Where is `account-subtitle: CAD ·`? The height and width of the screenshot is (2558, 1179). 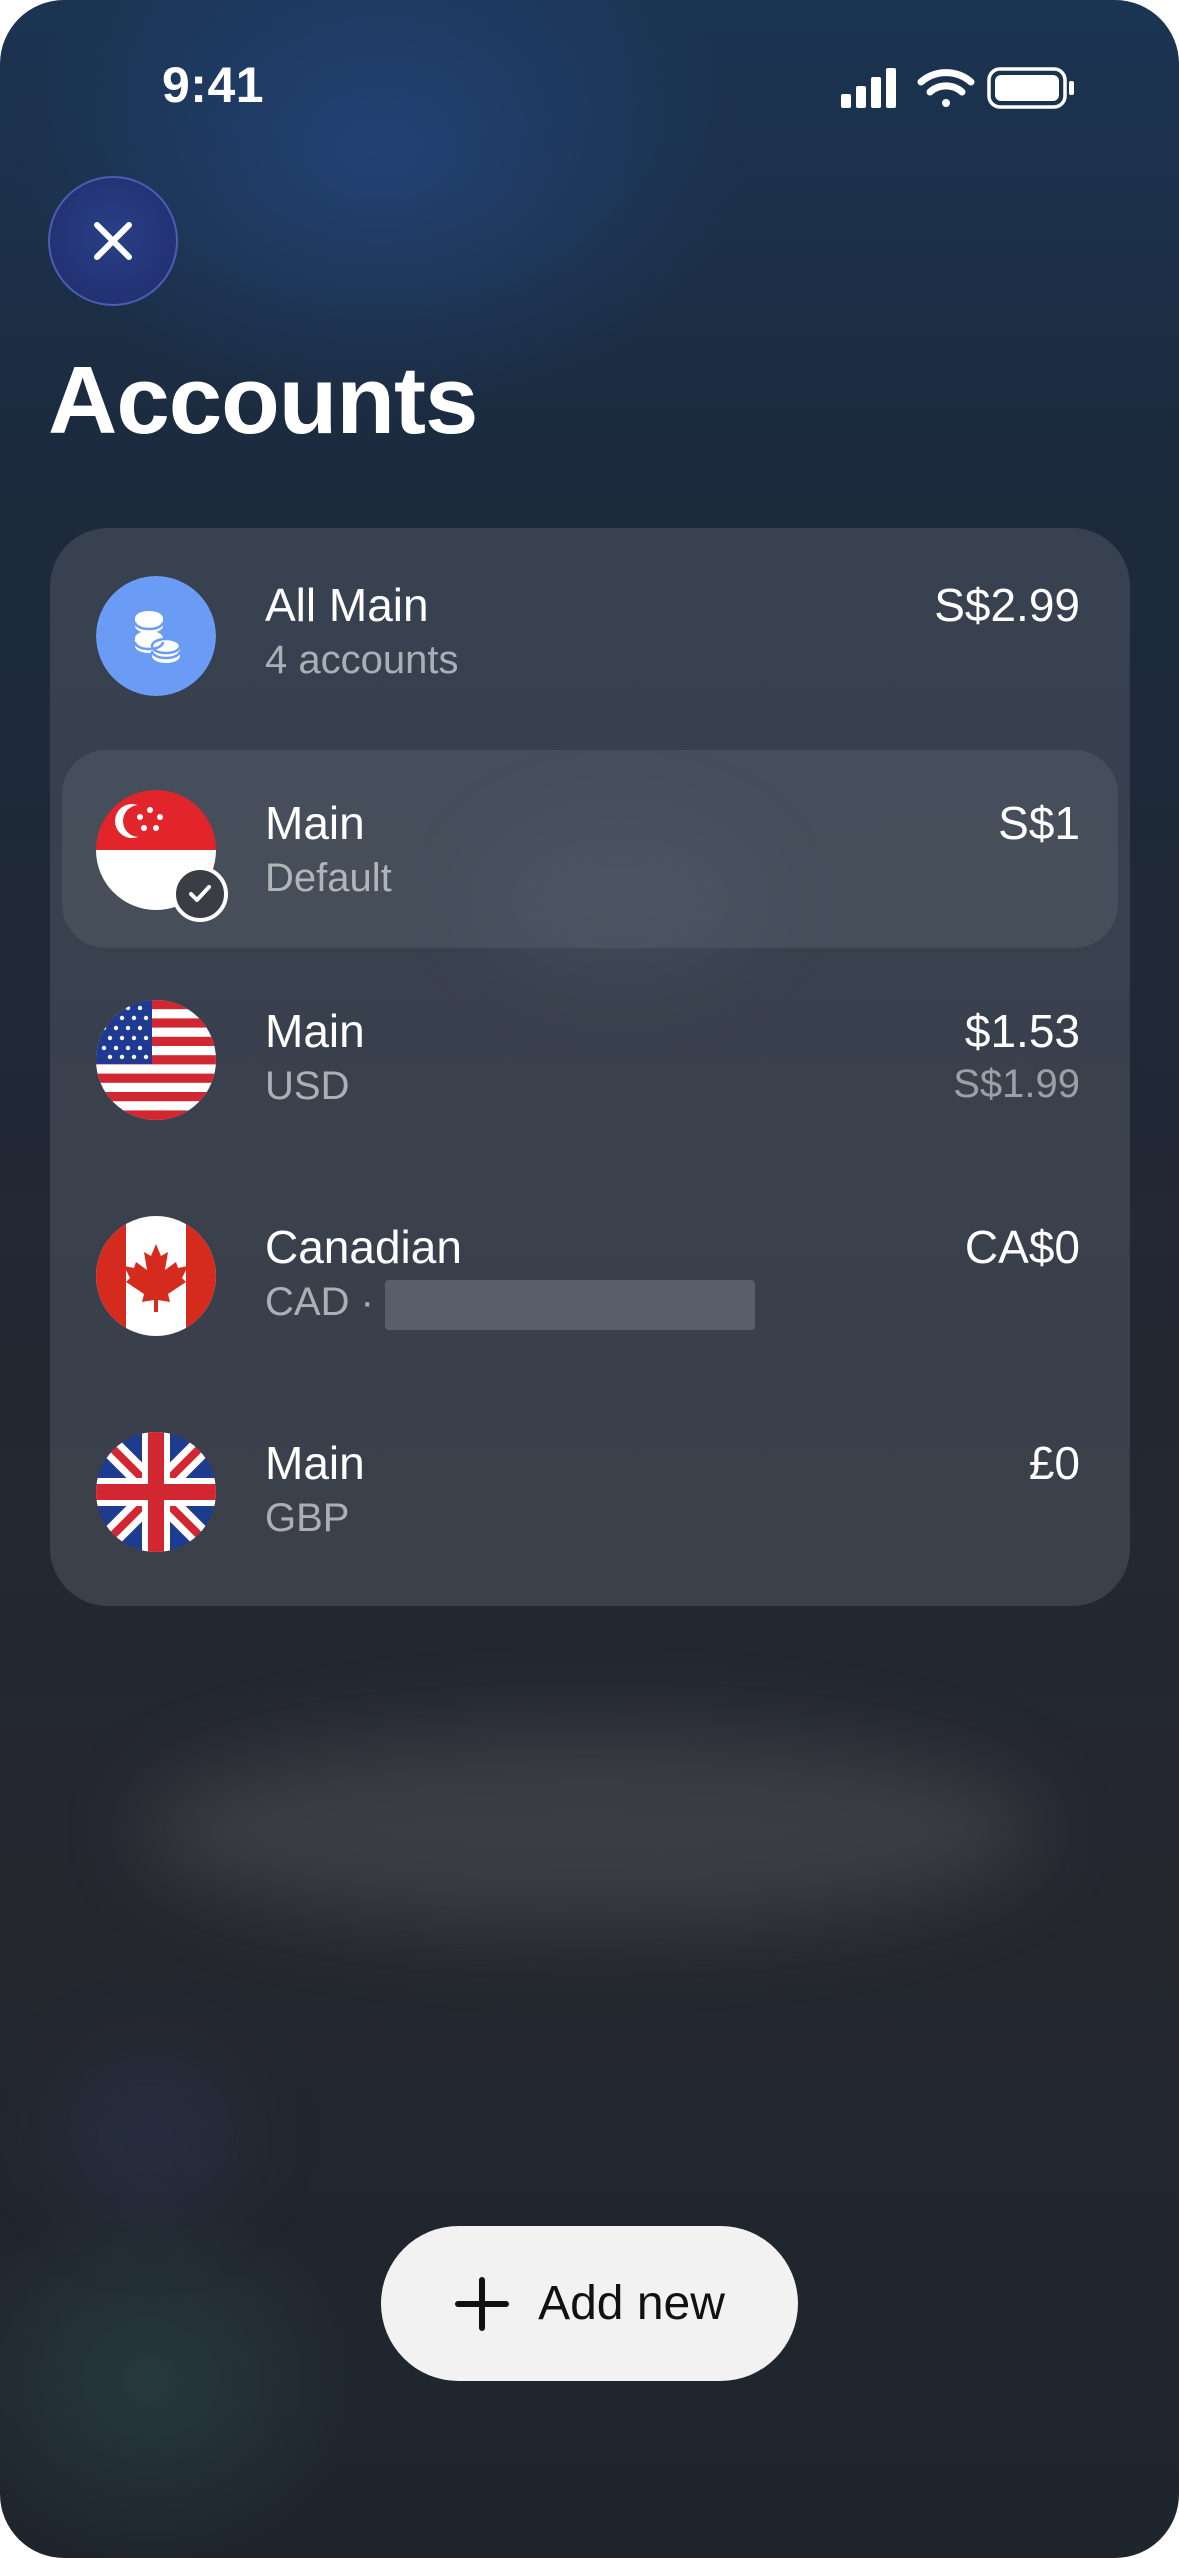
account-subtitle: CAD · is located at coordinates (319, 1302).